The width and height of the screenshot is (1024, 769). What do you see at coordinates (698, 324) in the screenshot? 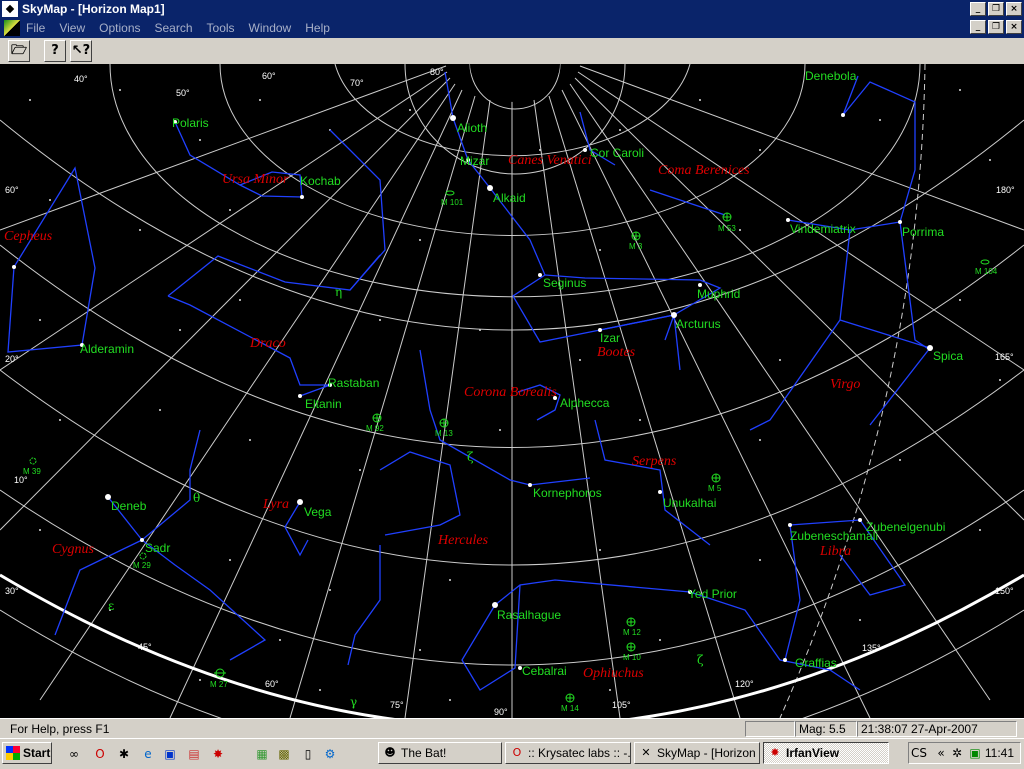
I see `star-label: Arcturus` at bounding box center [698, 324].